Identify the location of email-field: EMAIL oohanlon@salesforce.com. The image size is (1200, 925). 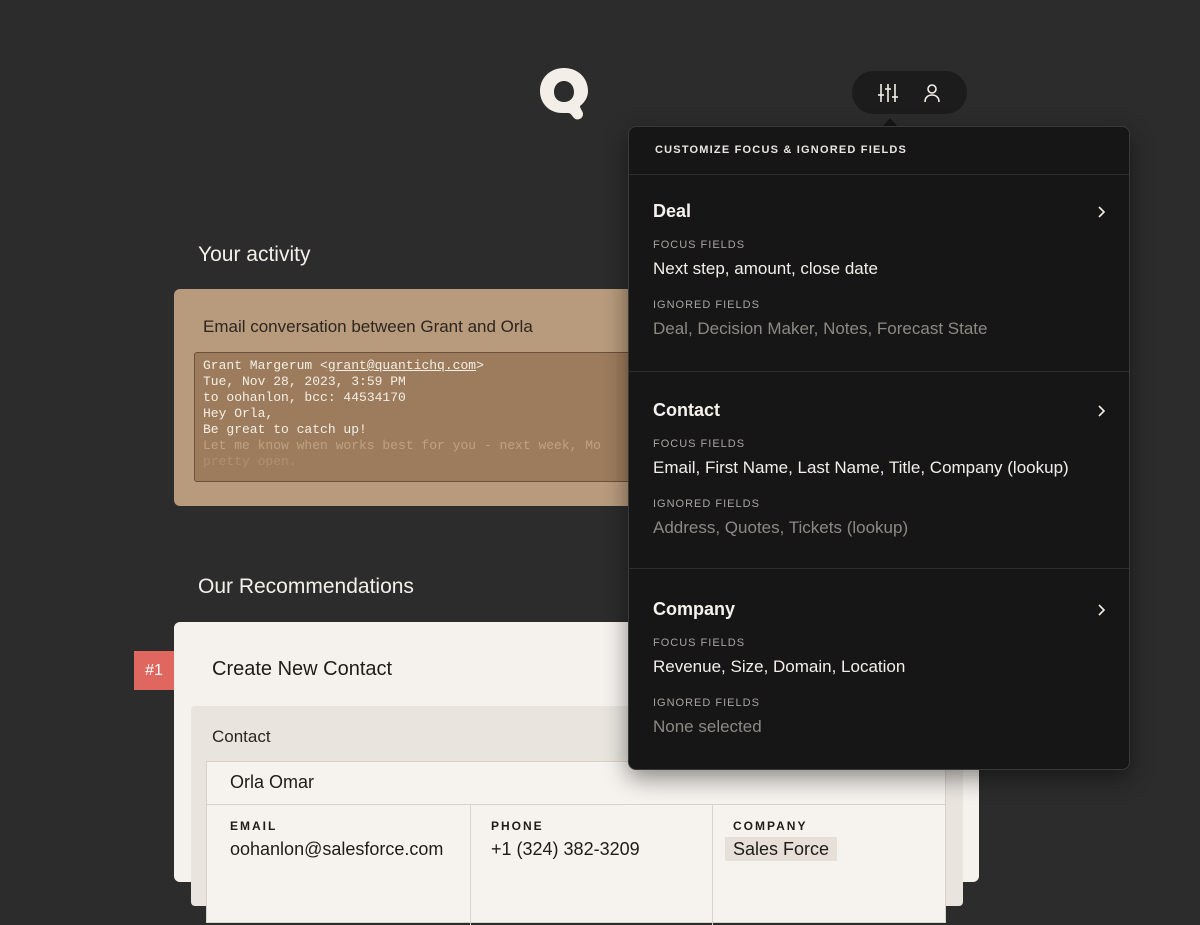
(339, 865).